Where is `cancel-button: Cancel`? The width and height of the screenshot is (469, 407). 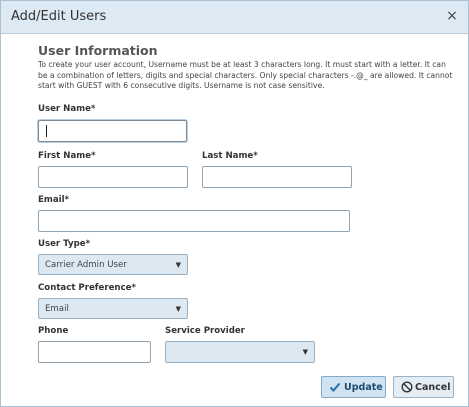
cancel-button: Cancel is located at coordinates (423, 387).